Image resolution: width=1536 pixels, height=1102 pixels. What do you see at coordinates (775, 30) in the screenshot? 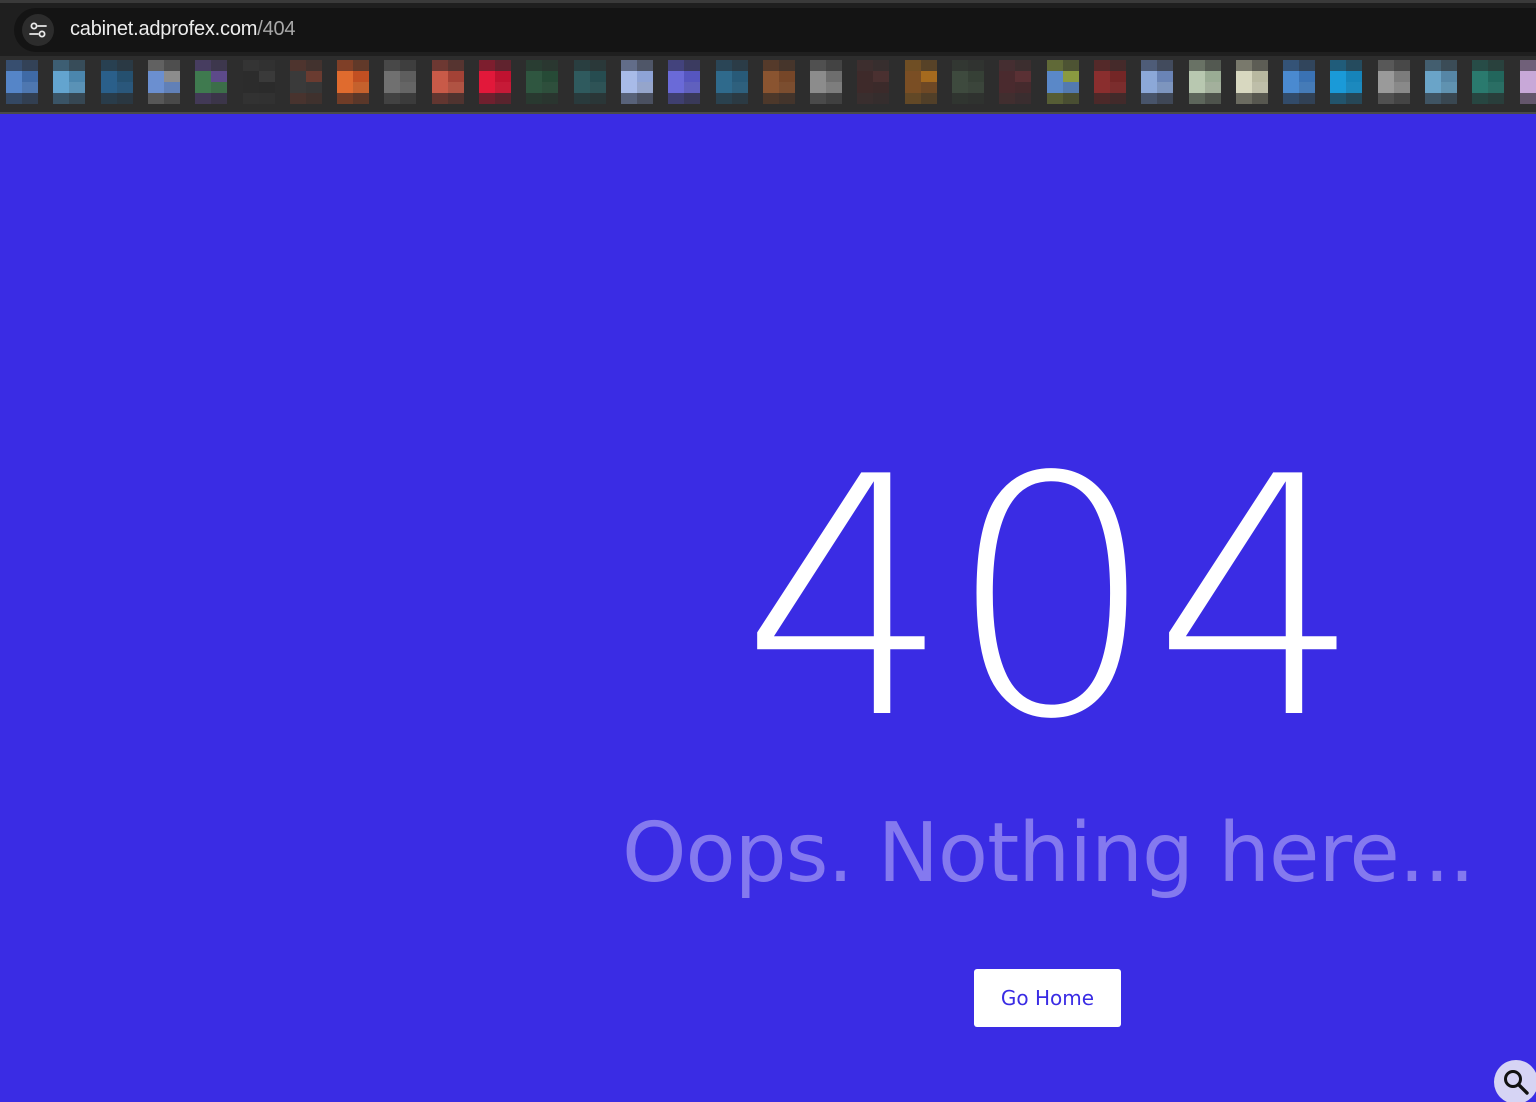
I see `omnibox: cabinet.adprofex.com/404` at bounding box center [775, 30].